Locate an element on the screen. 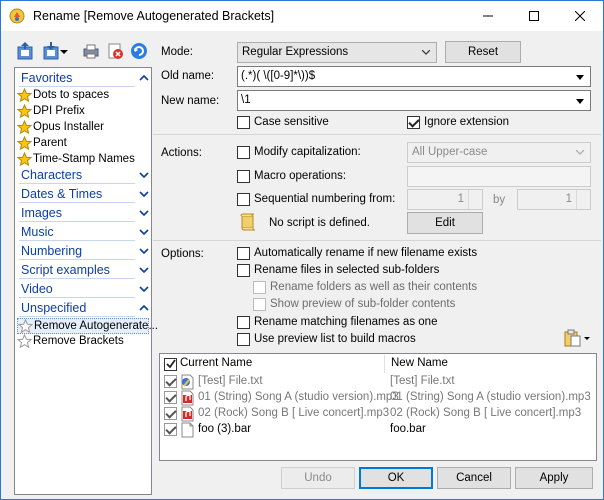  category-music: Music is located at coordinates (84, 233).